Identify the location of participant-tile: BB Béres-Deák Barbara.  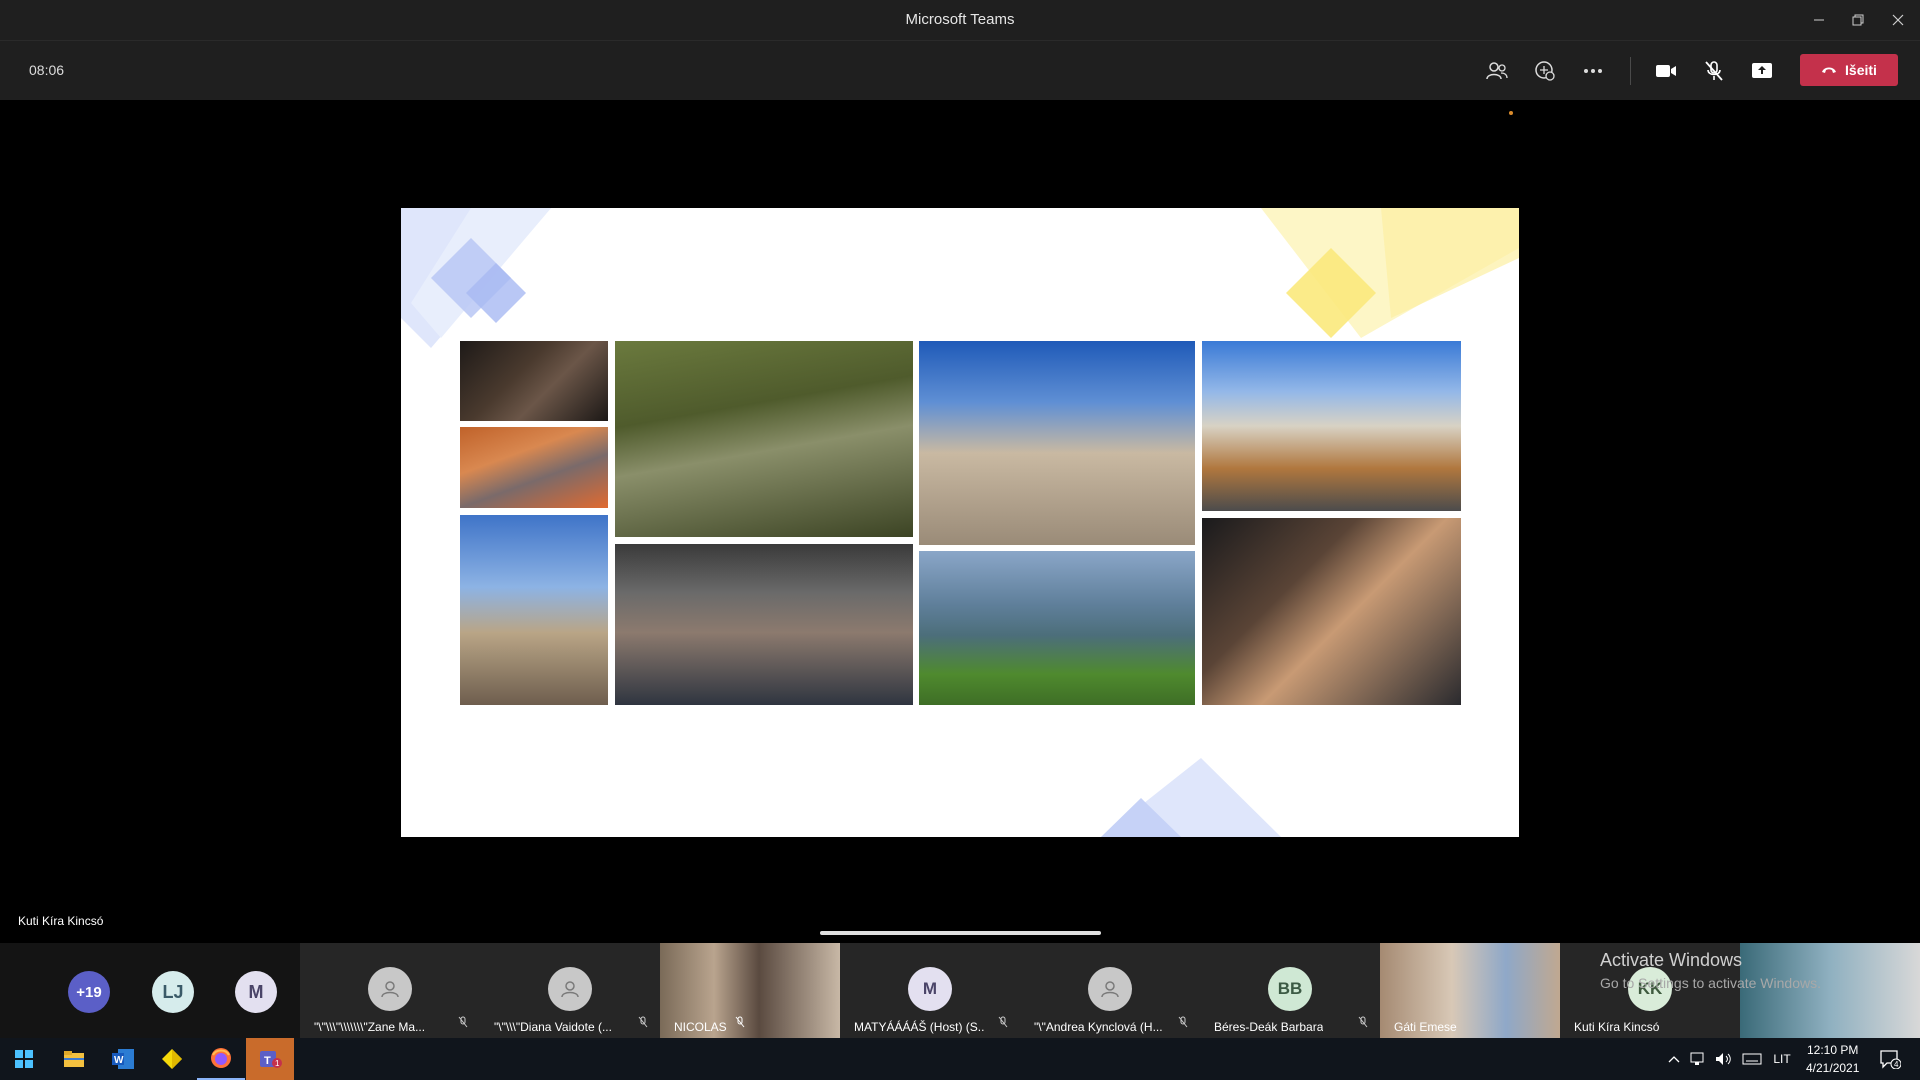
(1290, 990).